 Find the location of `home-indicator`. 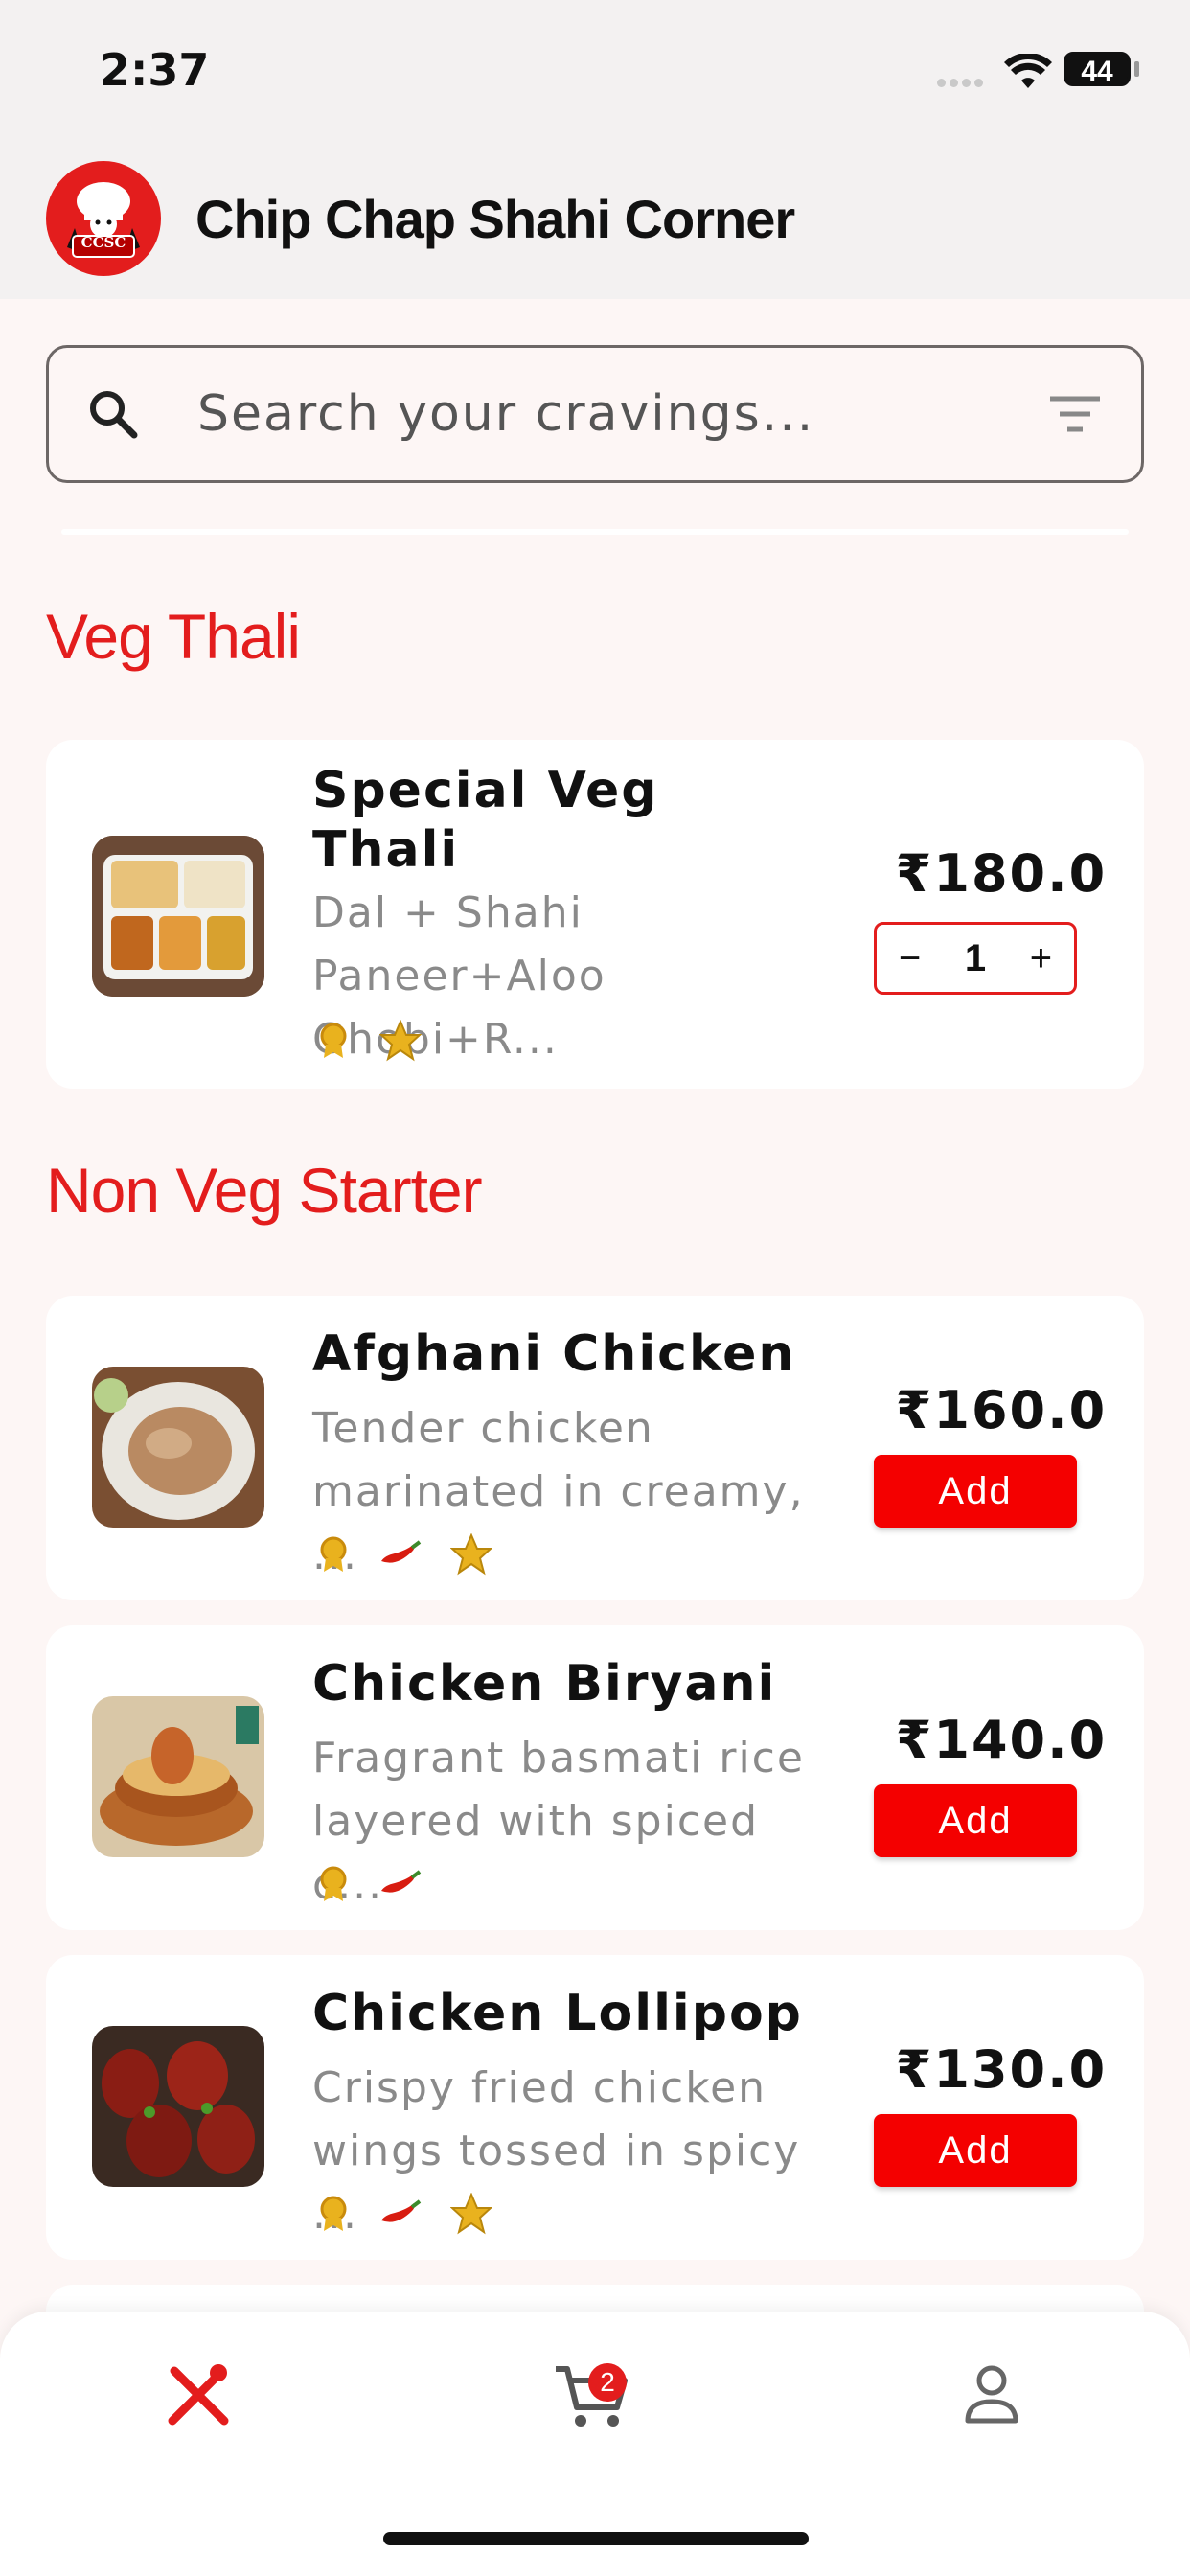

home-indicator is located at coordinates (596, 2538).